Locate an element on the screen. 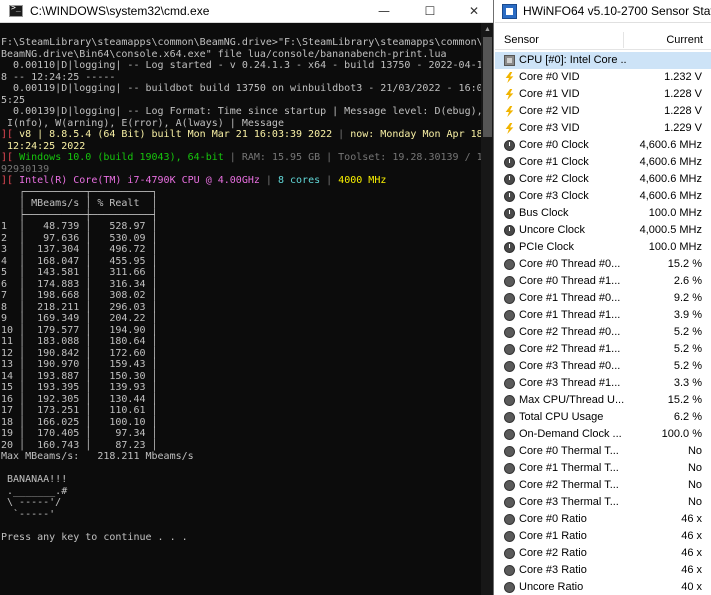 This screenshot has width=711, height=595. sensor-row: Core #2 Clock 4,600.6 MHz is located at coordinates (603, 179).